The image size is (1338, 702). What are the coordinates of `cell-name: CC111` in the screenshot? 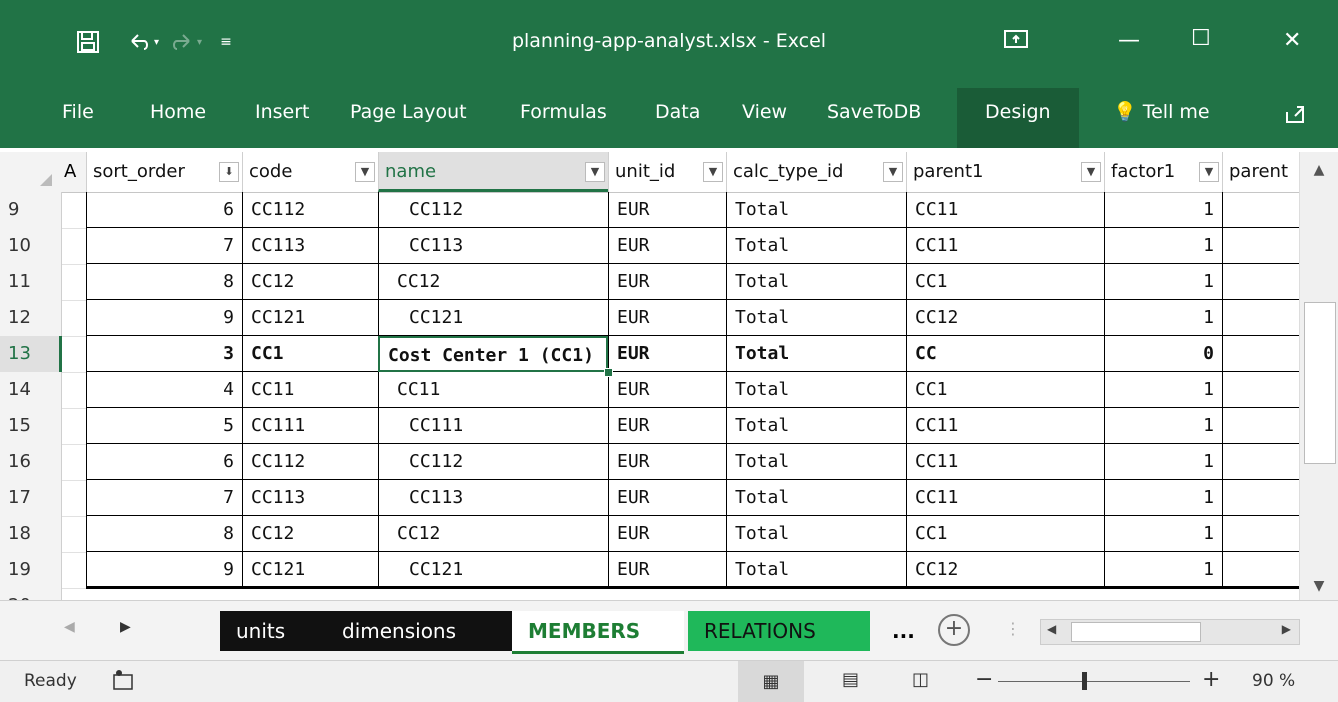 It's located at (493, 426).